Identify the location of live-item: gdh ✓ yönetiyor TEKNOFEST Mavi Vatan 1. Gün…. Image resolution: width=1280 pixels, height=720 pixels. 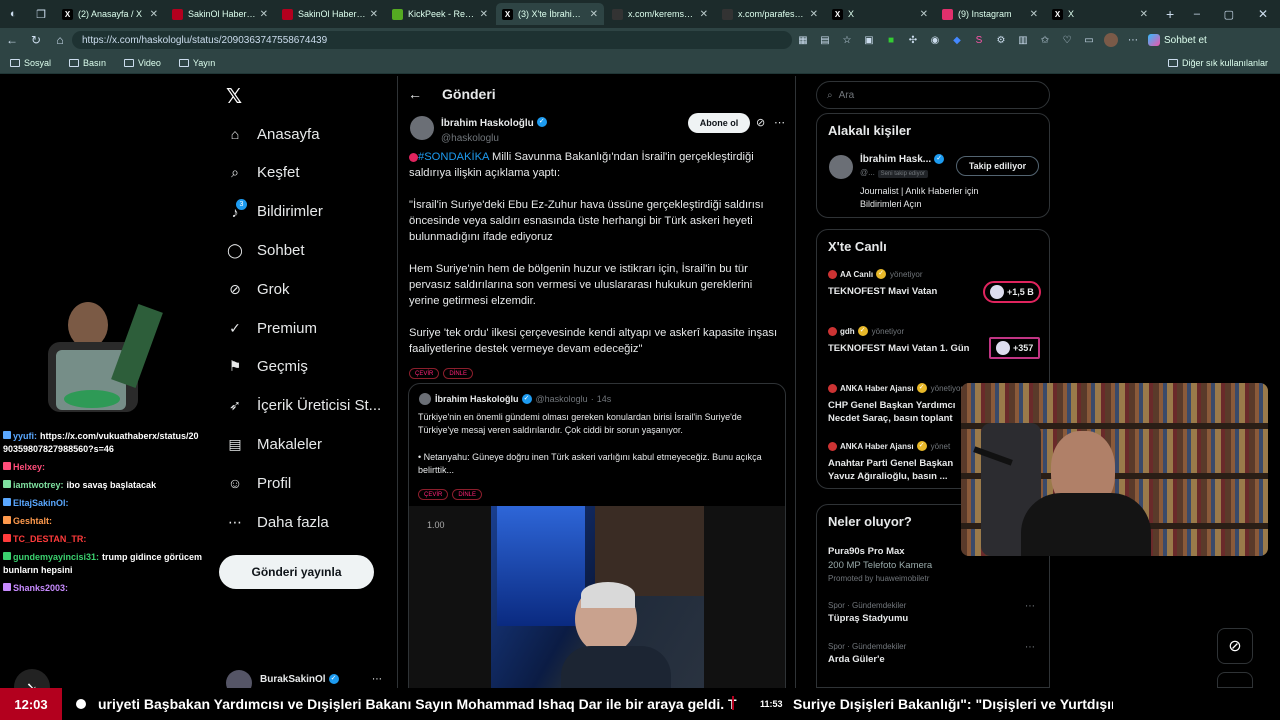
(935, 342).